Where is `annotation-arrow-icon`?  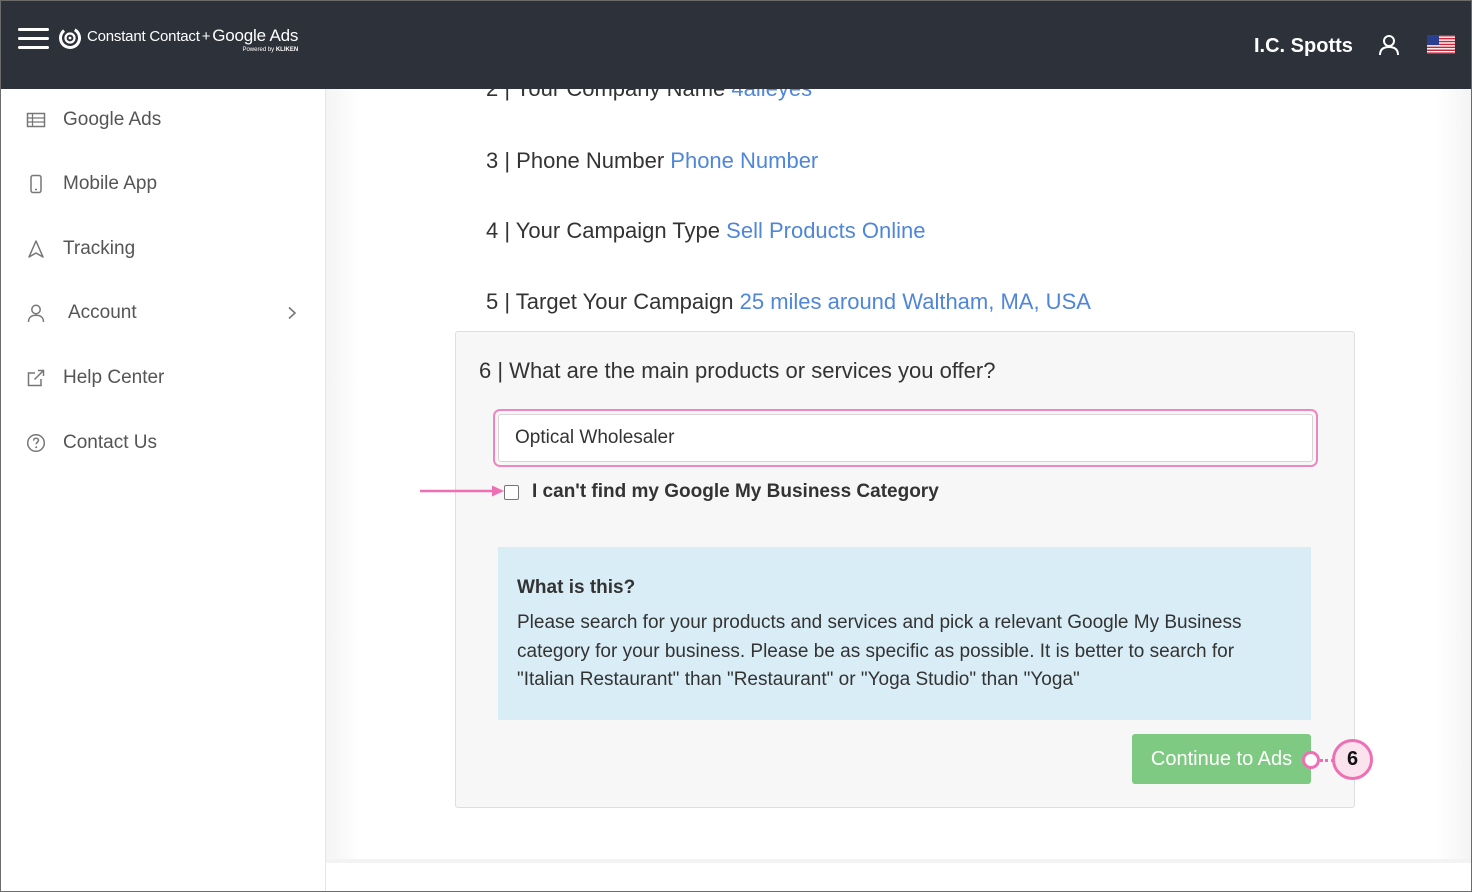 annotation-arrow-icon is located at coordinates (462, 491).